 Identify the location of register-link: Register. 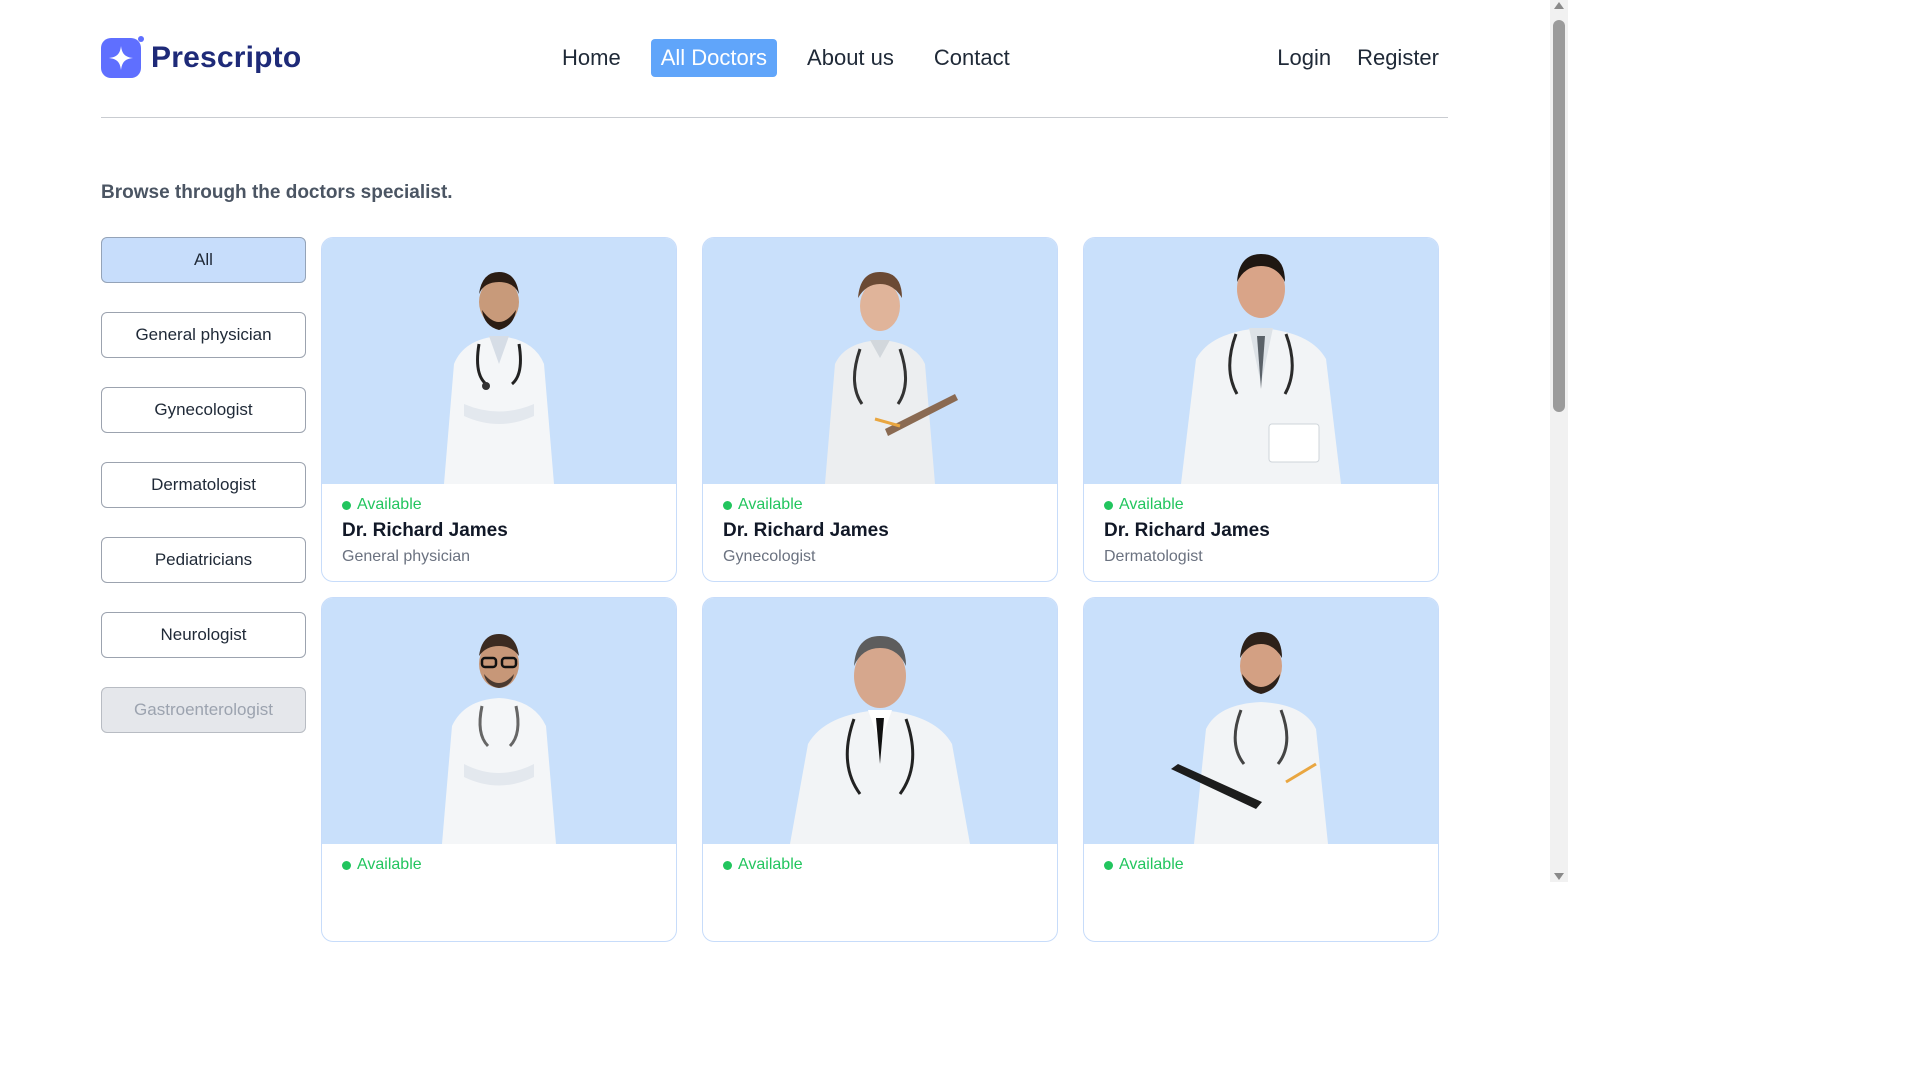
(1398, 58).